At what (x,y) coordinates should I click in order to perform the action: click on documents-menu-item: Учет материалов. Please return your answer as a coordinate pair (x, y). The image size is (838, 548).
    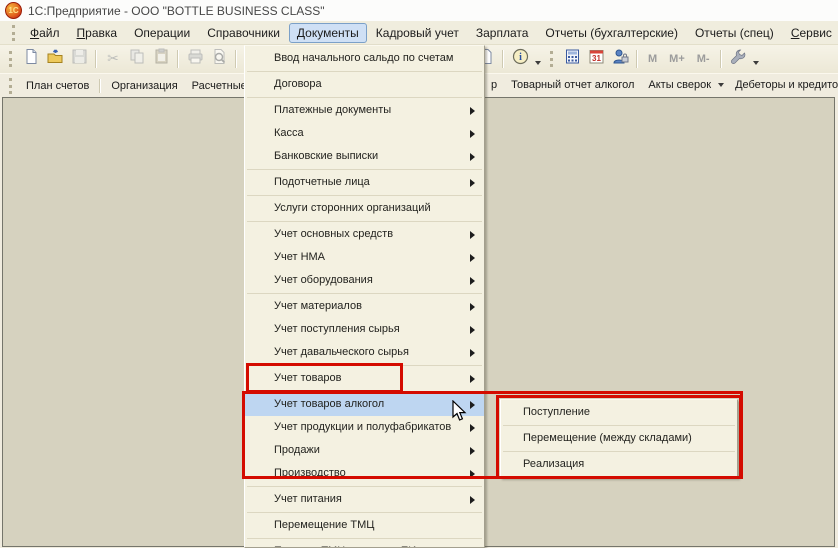
    Looking at the image, I should click on (364, 306).